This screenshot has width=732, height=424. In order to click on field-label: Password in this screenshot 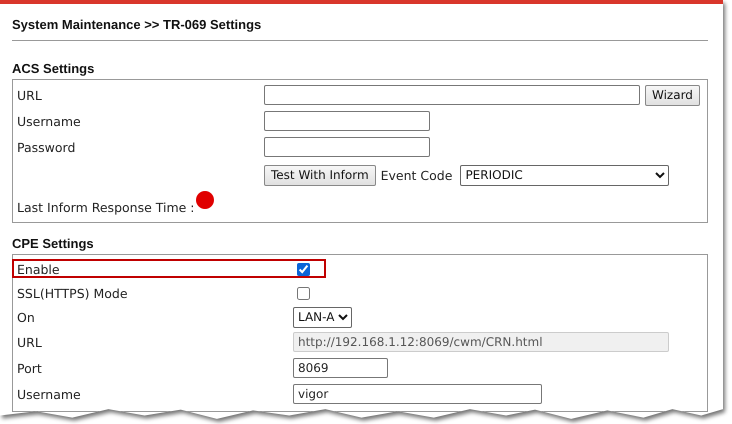, I will do `click(46, 147)`.